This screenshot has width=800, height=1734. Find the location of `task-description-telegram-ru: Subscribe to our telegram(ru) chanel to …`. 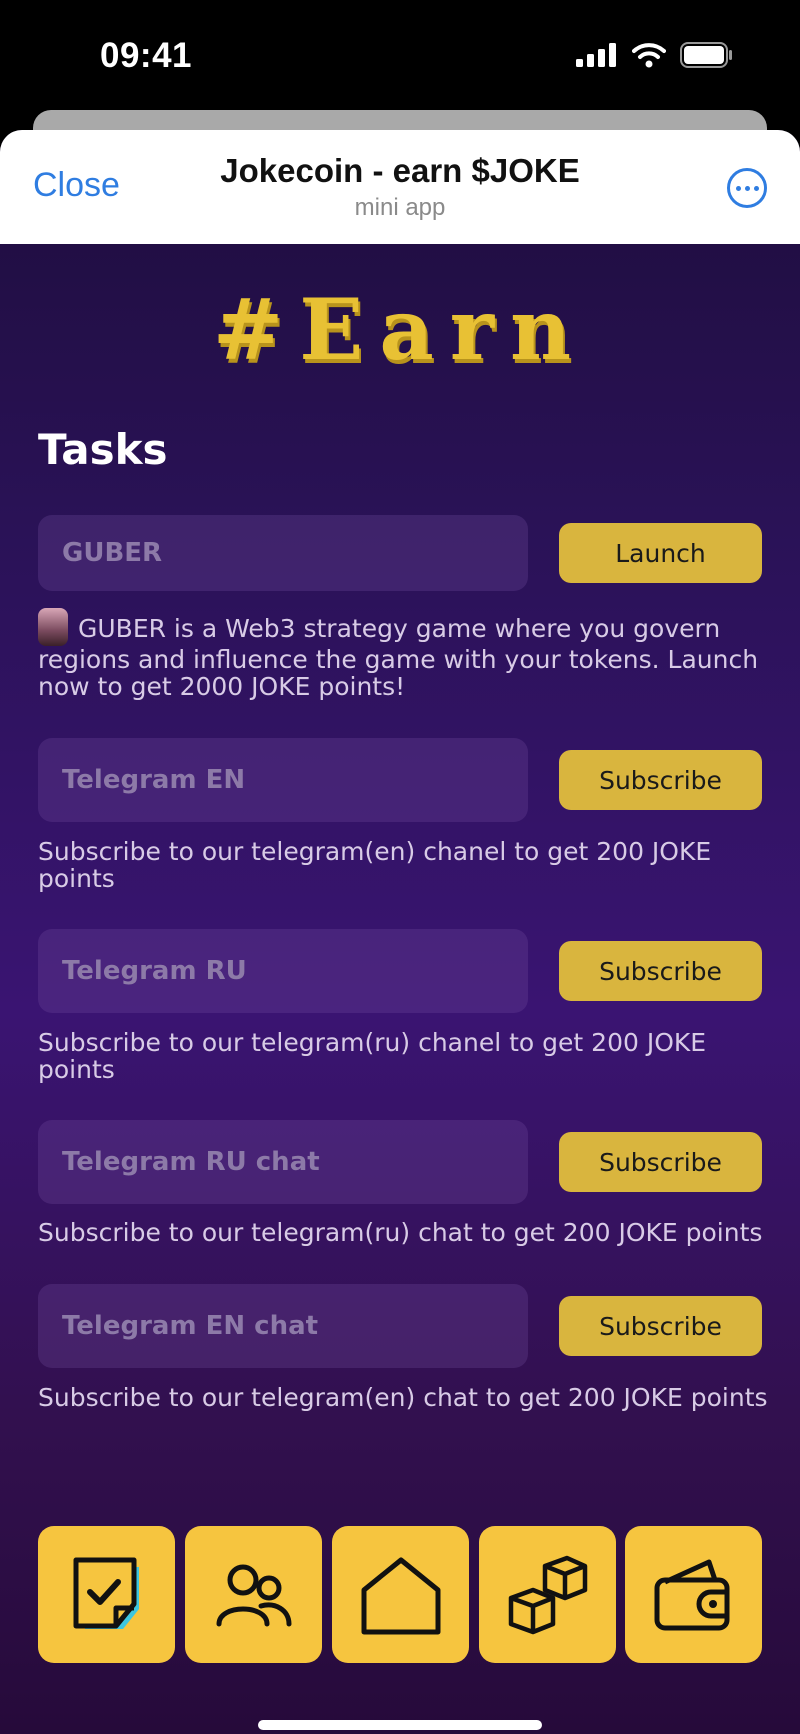

task-description-telegram-ru: Subscribe to our telegram(ru) chanel to … is located at coordinates (372, 1056).